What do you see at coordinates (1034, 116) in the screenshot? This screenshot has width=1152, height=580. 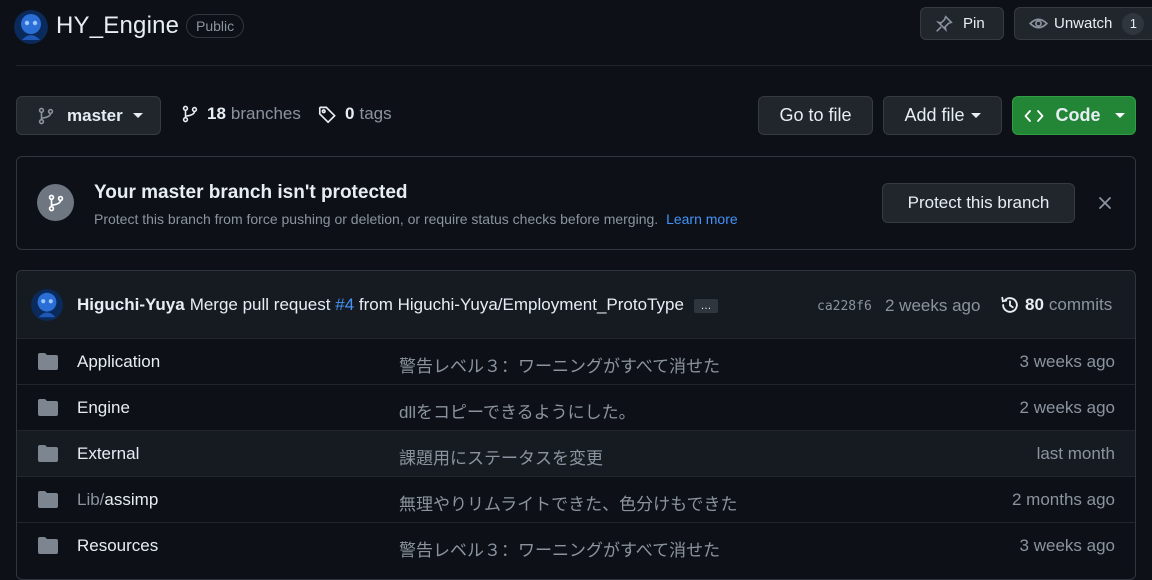 I see `code-icon` at bounding box center [1034, 116].